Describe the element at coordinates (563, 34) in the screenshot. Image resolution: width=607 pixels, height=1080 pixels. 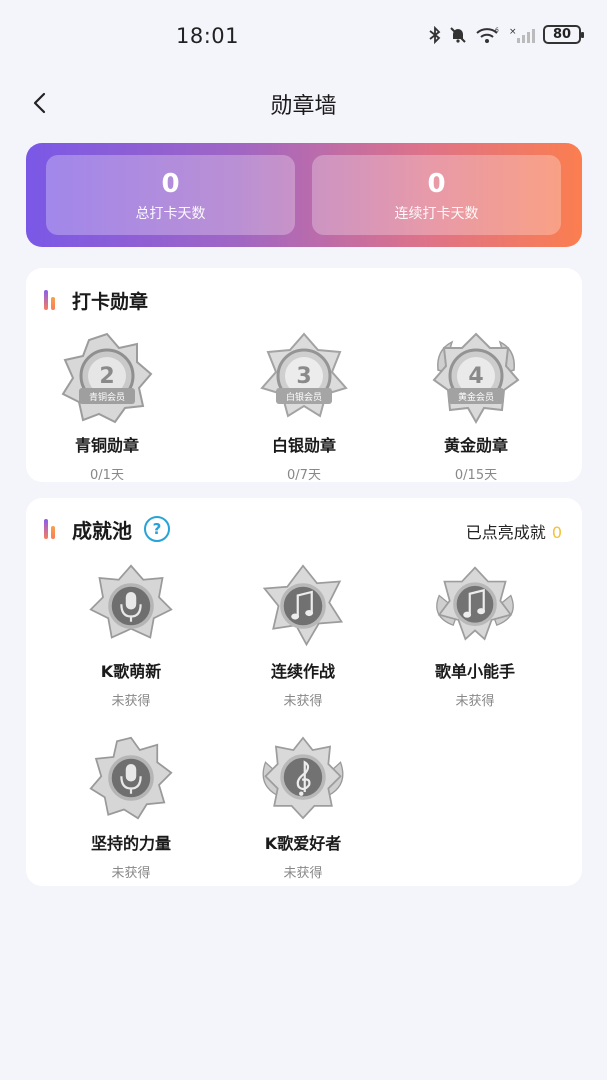
I see `battery-icon: 80` at that location.